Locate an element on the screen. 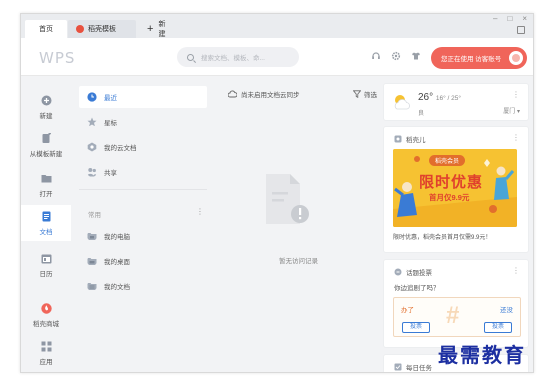 The image size is (558, 385). left-rail: 新建 从模板新建 打开 文档 日历 稻壳商城 应用 is located at coordinates (46, 224).